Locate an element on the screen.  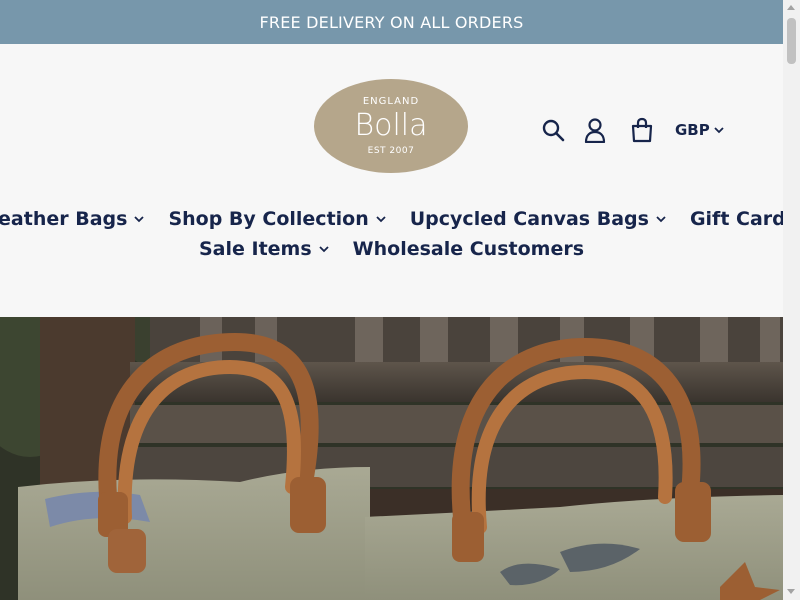
account-button is located at coordinates (595, 130).